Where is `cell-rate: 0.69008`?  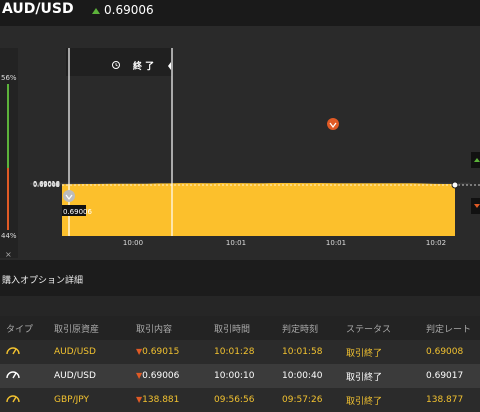
cell-rate: 0.69008 is located at coordinates (453, 352).